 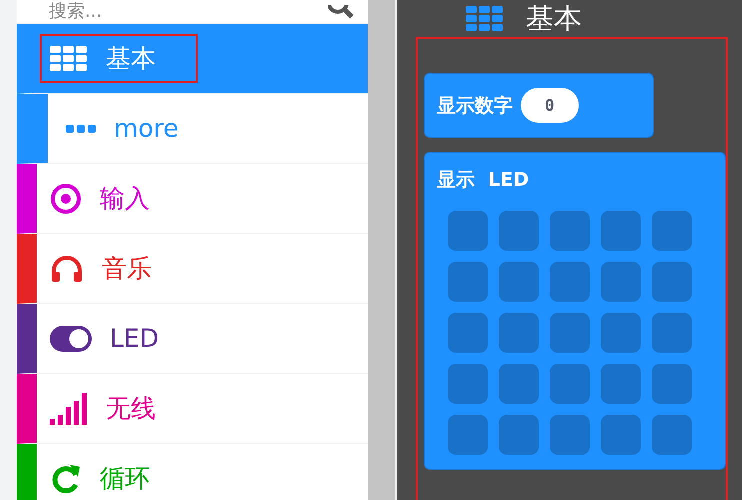 What do you see at coordinates (192, 269) in the screenshot?
I see `category-item: 音乐` at bounding box center [192, 269].